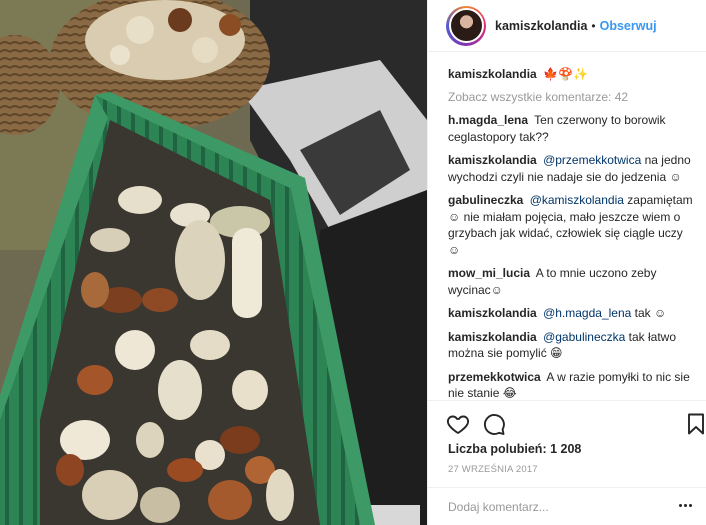 The width and height of the screenshot is (706, 525). I want to click on post-caption: kamiszkolandia 🍁🍄✨, so click(573, 74).